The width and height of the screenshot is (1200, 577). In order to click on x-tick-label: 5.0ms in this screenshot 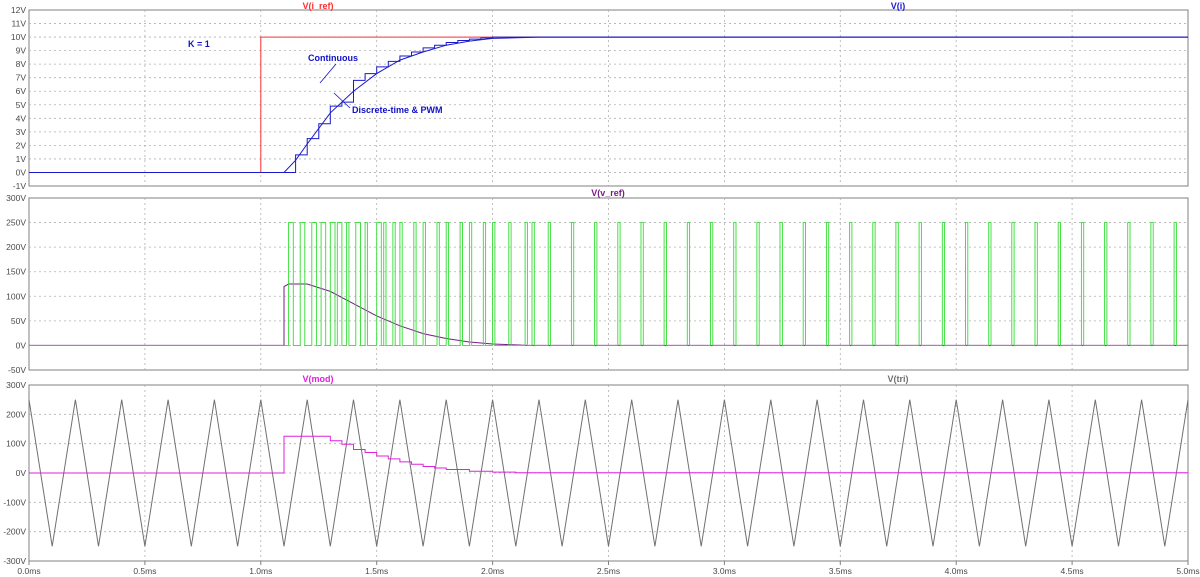, I will do `click(1187, 571)`.